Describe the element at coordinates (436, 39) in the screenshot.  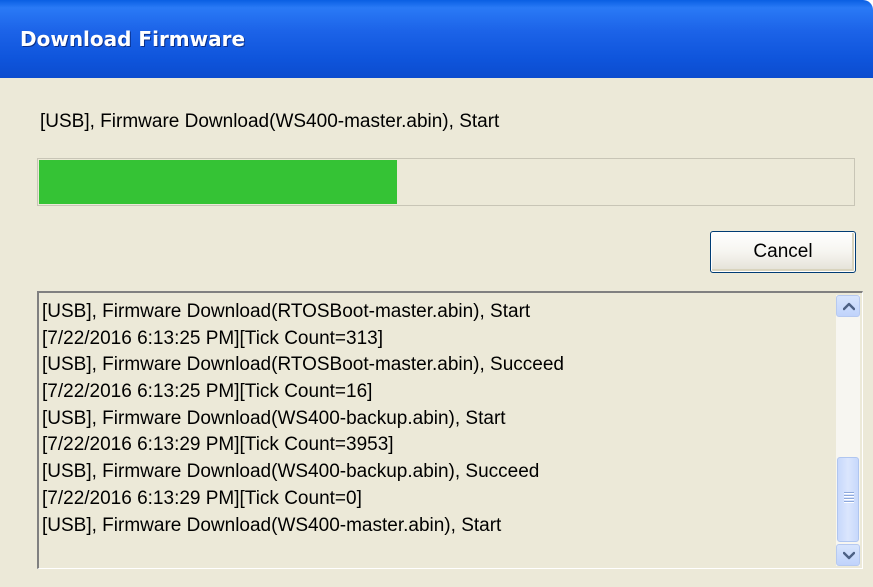
I see `title-bar: Download Firmware` at that location.